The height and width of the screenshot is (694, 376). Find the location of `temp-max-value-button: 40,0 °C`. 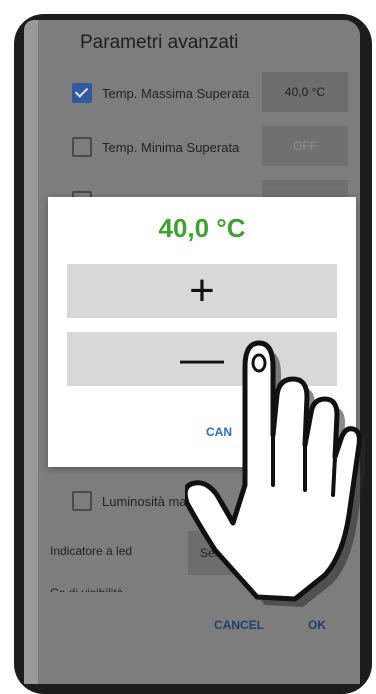

temp-max-value-button: 40,0 °C is located at coordinates (305, 92).